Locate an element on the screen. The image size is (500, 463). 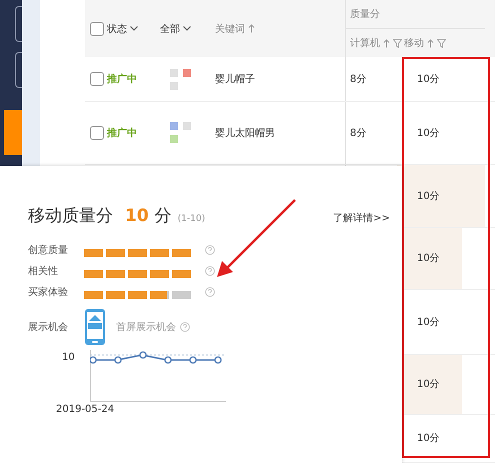
details-link: 了解详情>> is located at coordinates (361, 218).